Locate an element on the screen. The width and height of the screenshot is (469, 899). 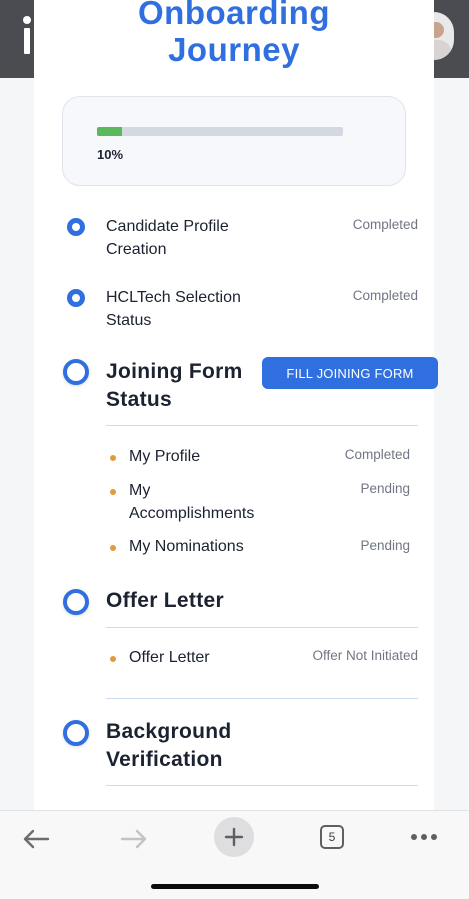
more-icon is located at coordinates (424, 837).